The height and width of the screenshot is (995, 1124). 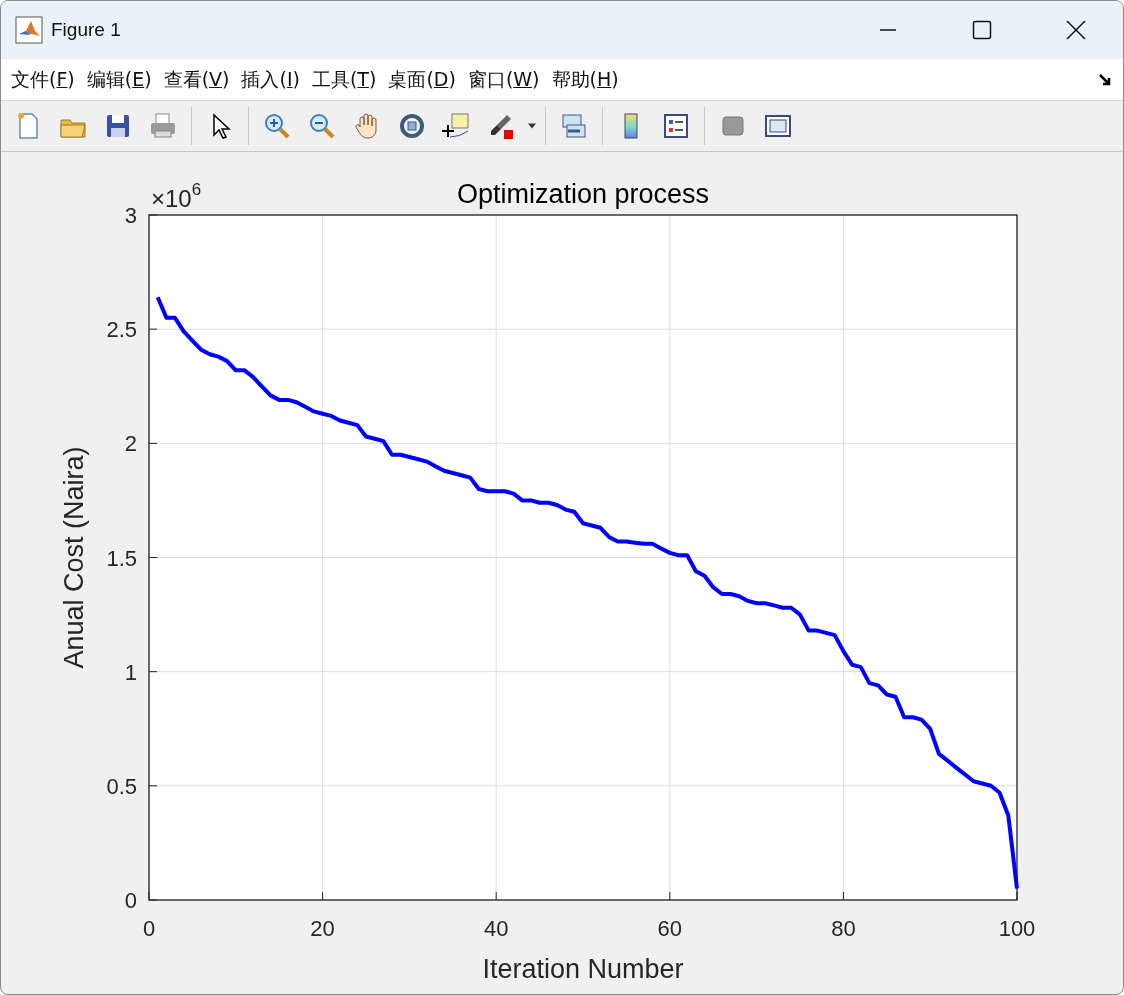 What do you see at coordinates (1017, 928) in the screenshot?
I see `x-tick-label: 100` at bounding box center [1017, 928].